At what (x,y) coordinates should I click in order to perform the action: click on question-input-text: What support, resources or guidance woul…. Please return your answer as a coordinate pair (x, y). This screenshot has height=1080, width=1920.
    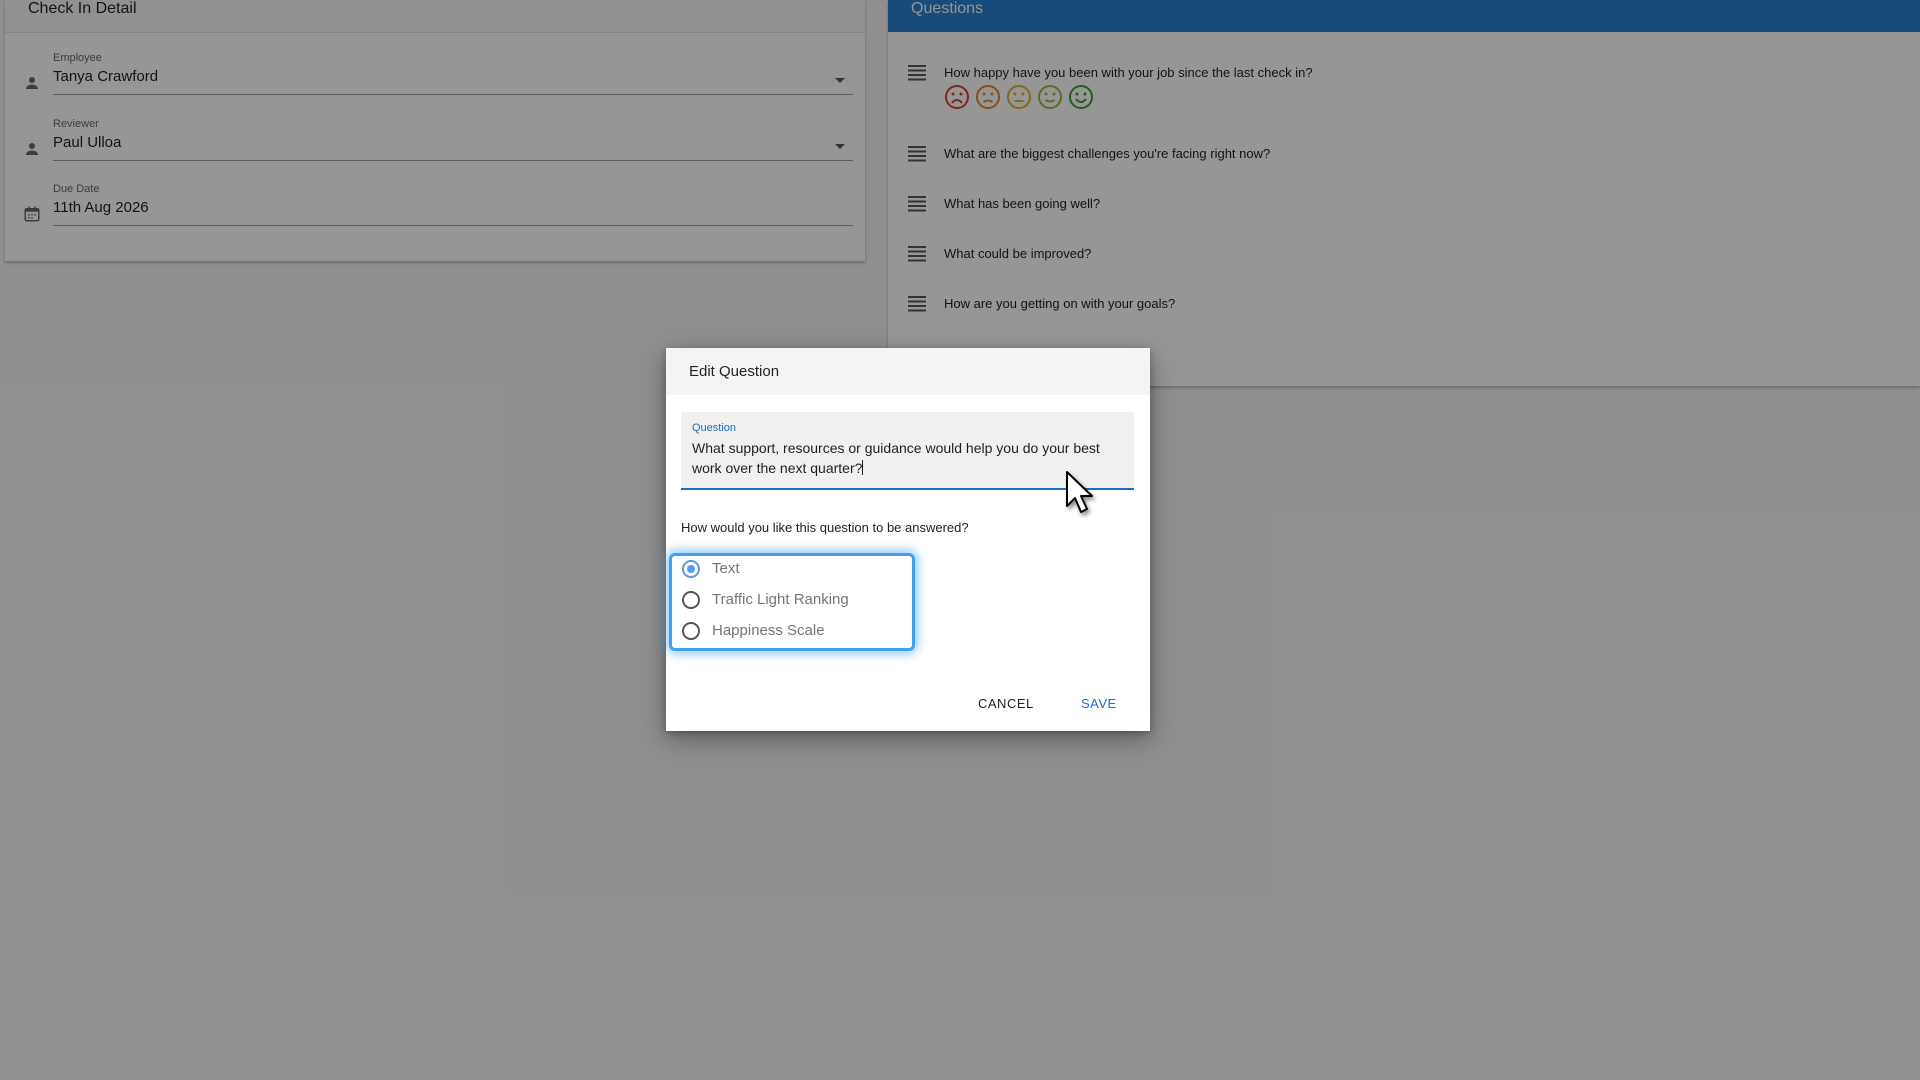
    Looking at the image, I should click on (896, 458).